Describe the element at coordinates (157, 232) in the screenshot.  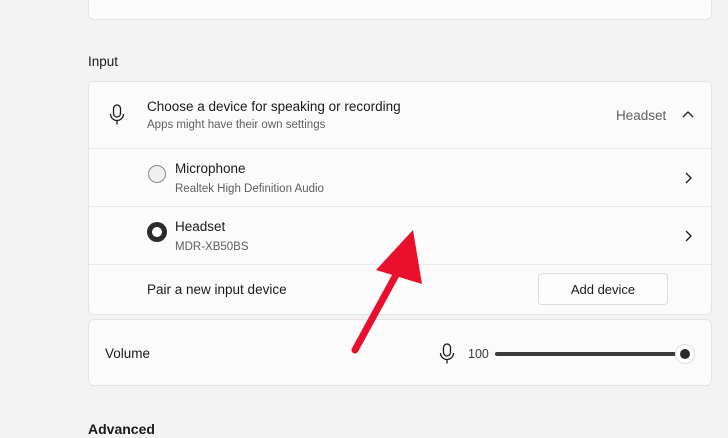
I see `radio-headset` at that location.